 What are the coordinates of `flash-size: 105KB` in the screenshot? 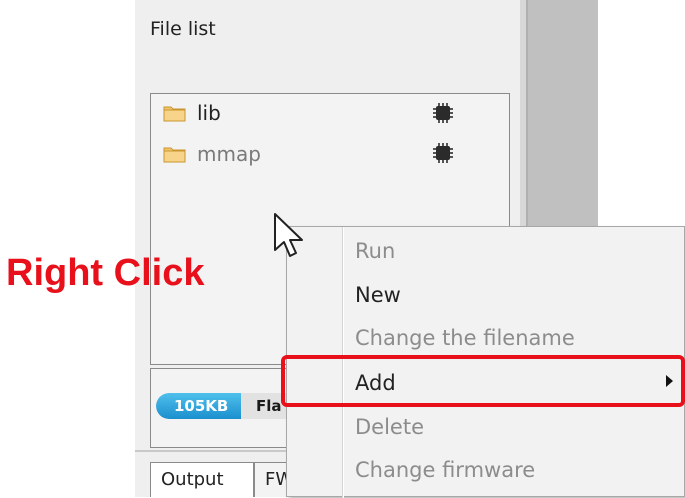 It's located at (201, 406).